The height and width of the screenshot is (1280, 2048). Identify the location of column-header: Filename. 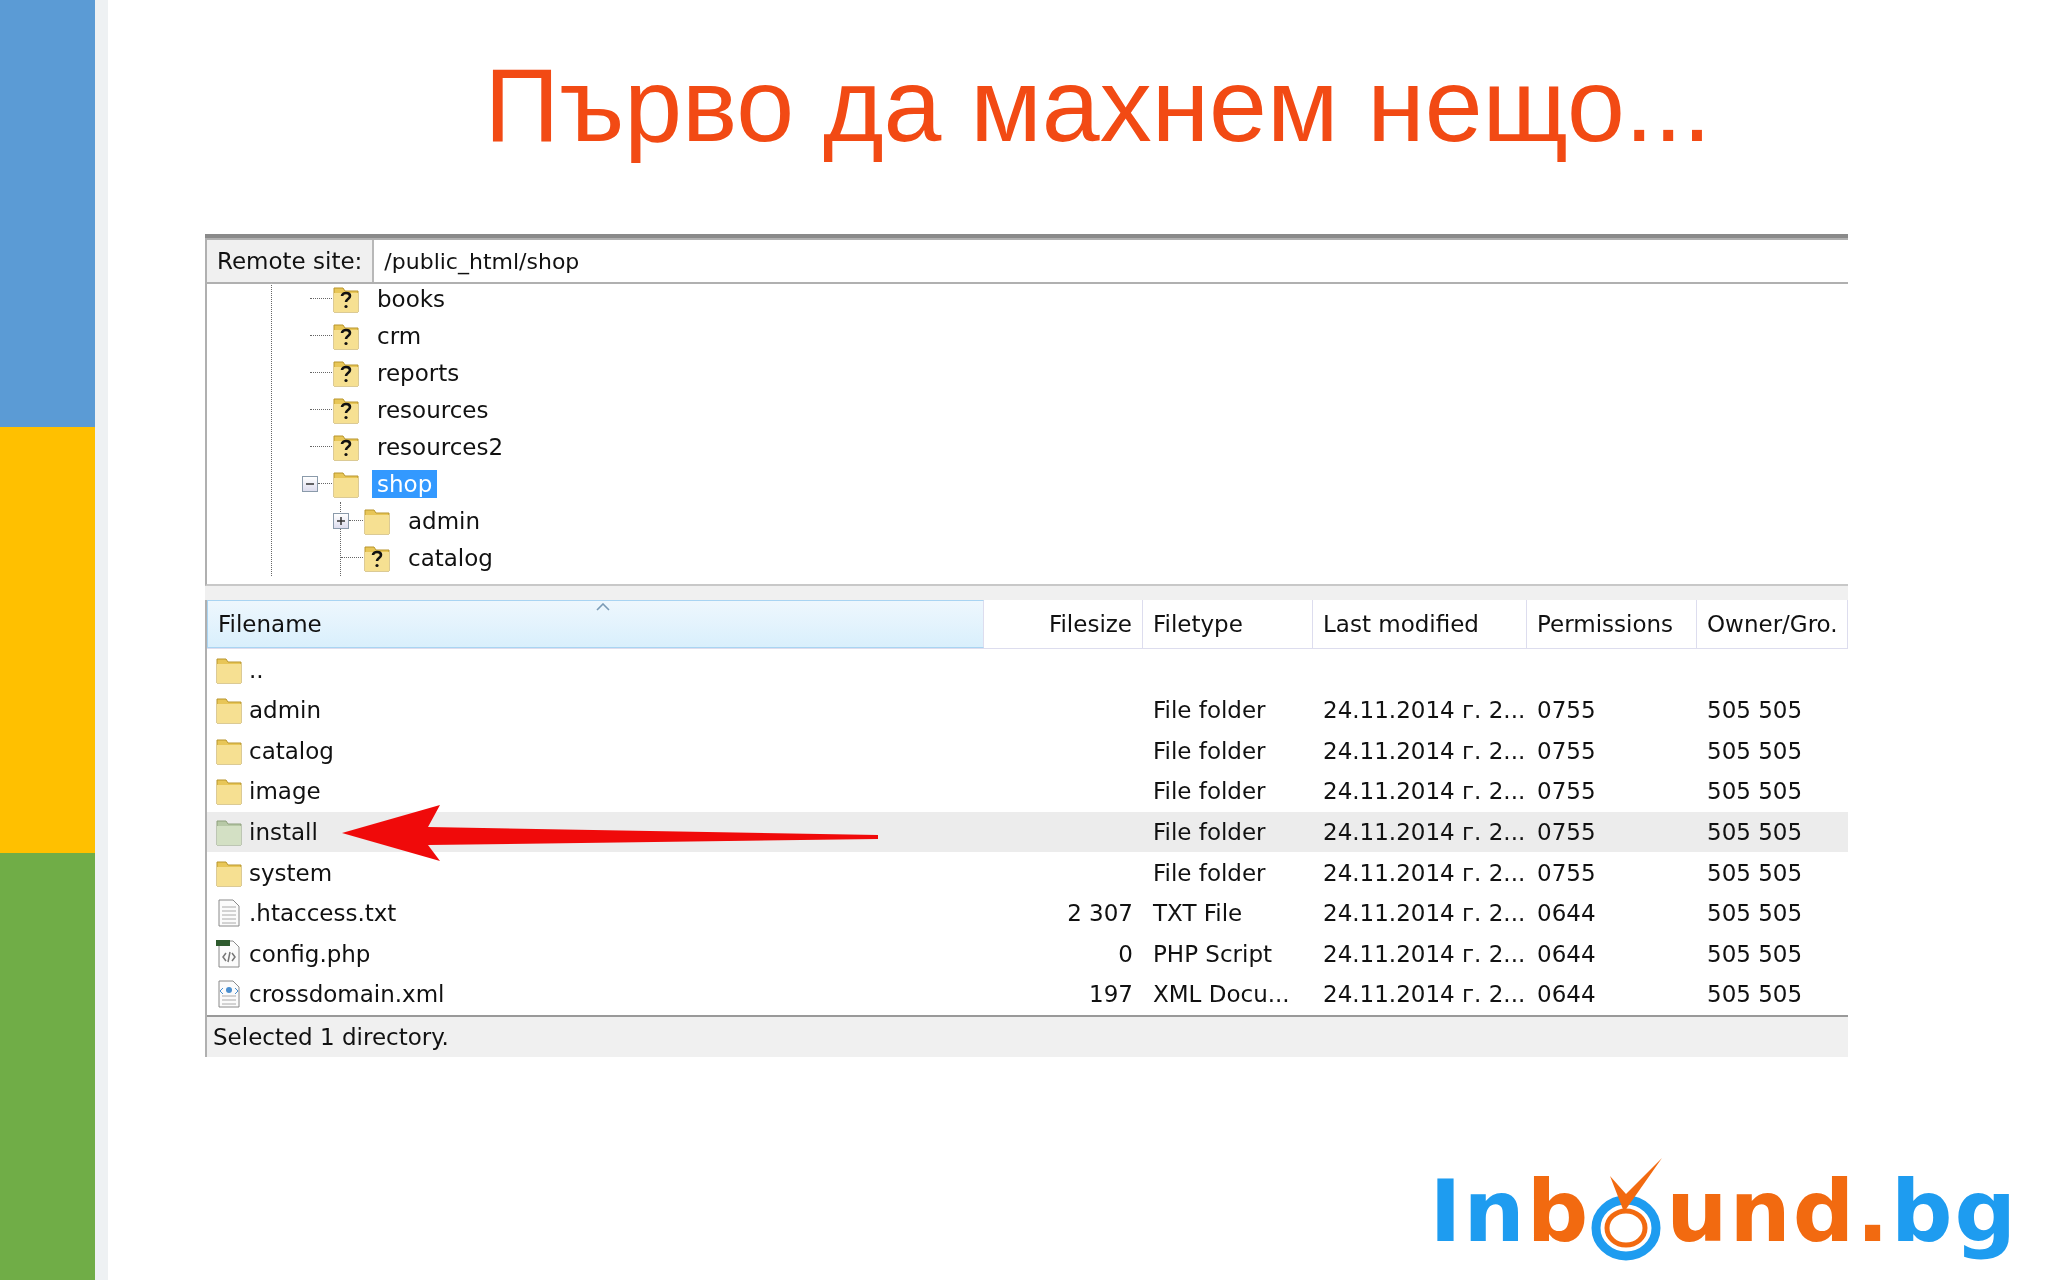
(595, 624).